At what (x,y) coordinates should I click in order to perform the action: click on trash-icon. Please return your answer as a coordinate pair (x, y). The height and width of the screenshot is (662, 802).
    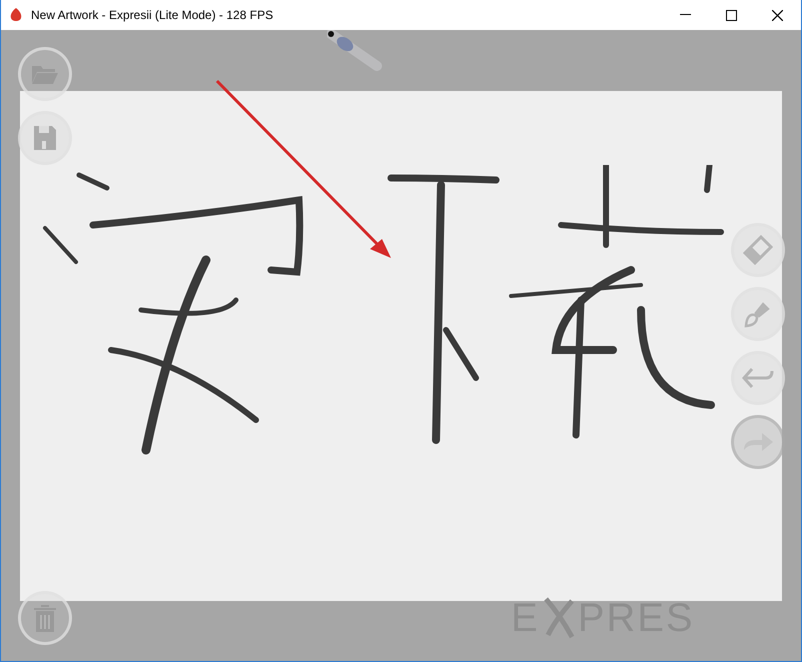
    Looking at the image, I should click on (45, 618).